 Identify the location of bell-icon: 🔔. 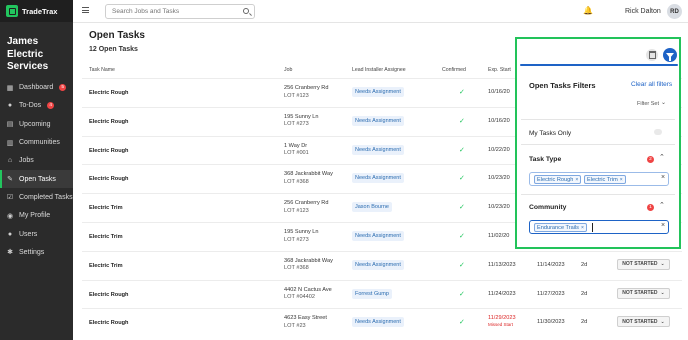
(588, 10).